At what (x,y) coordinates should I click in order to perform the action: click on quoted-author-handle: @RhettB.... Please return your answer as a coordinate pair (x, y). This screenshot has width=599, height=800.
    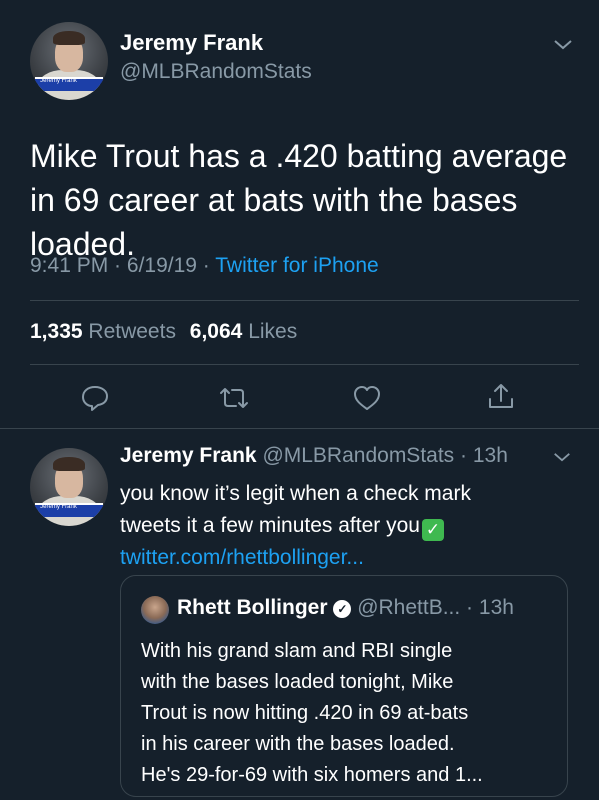
    Looking at the image, I should click on (409, 607).